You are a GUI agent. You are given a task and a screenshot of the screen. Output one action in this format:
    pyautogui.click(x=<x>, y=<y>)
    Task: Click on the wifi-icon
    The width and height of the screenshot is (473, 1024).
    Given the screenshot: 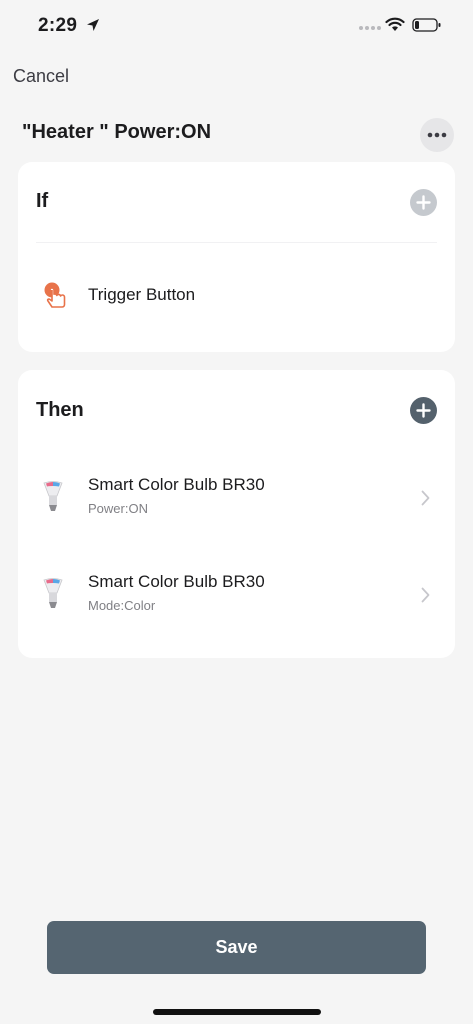 What is the action you would take?
    pyautogui.click(x=395, y=24)
    